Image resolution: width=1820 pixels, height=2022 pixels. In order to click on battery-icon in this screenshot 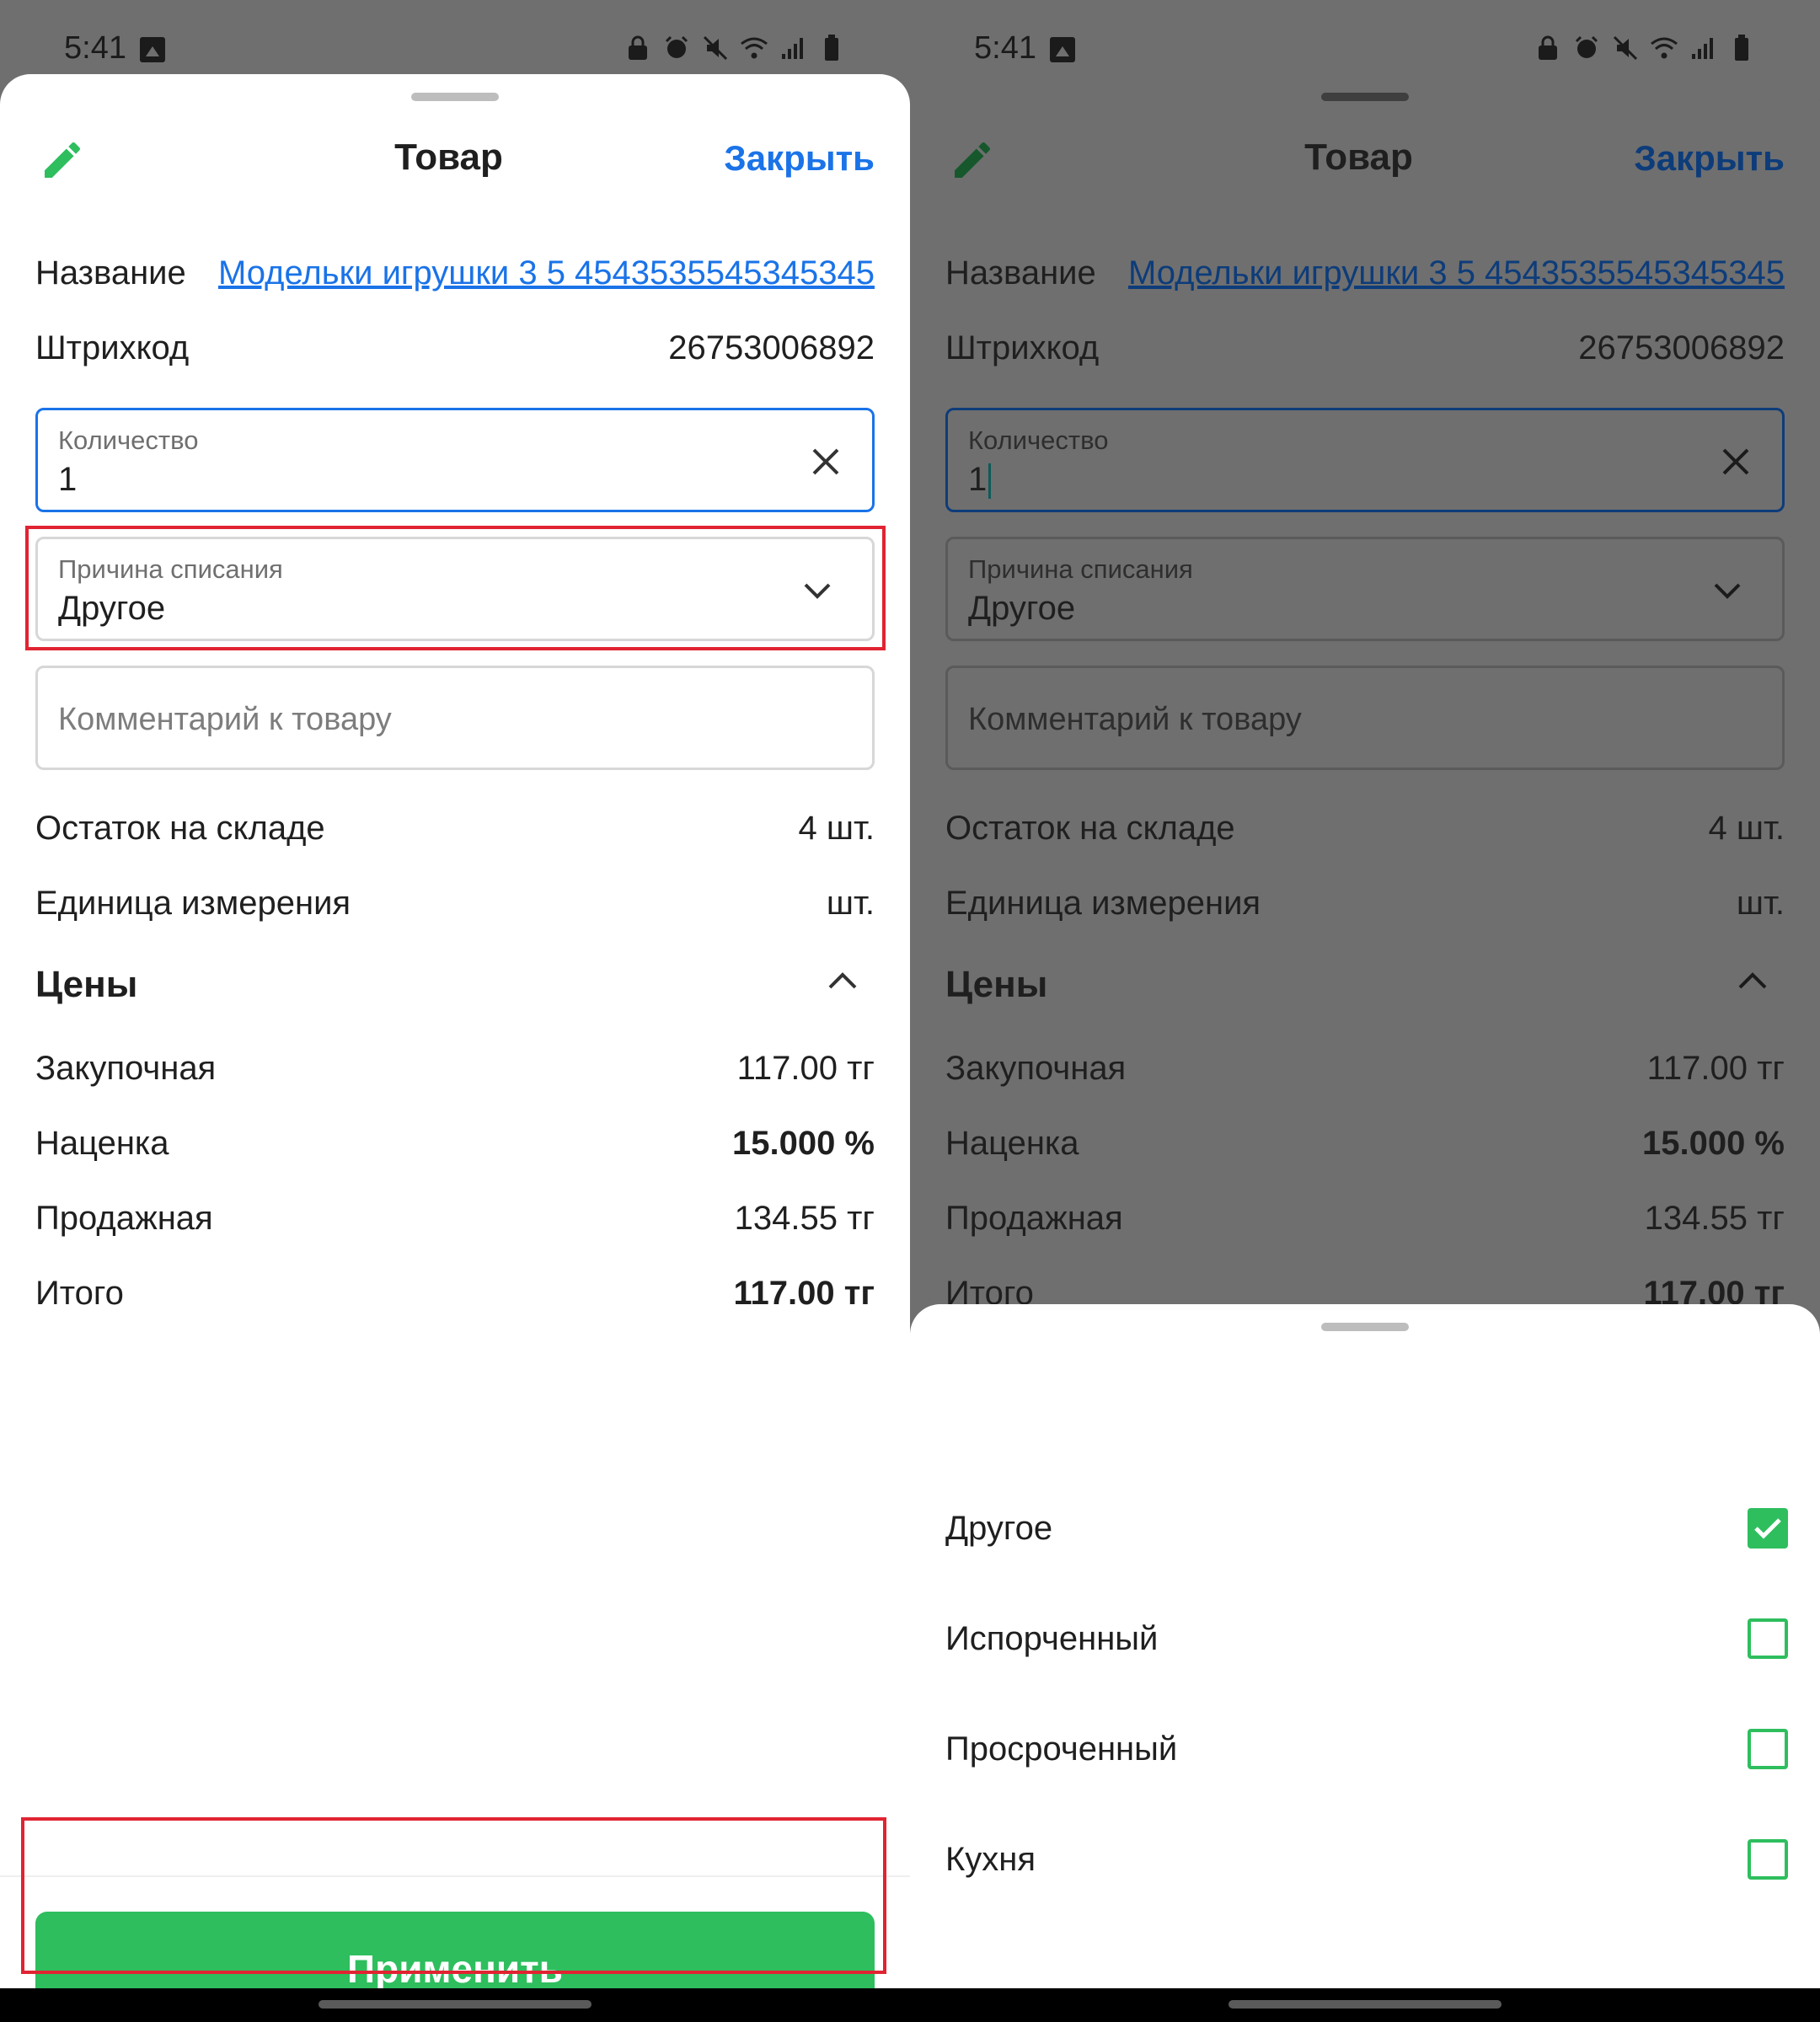, I will do `click(1741, 48)`.